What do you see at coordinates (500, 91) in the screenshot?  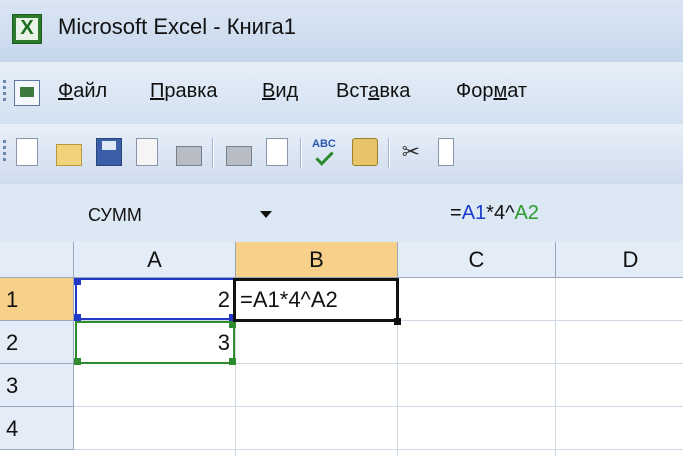 I see `menu-format-mnemonic: м` at bounding box center [500, 91].